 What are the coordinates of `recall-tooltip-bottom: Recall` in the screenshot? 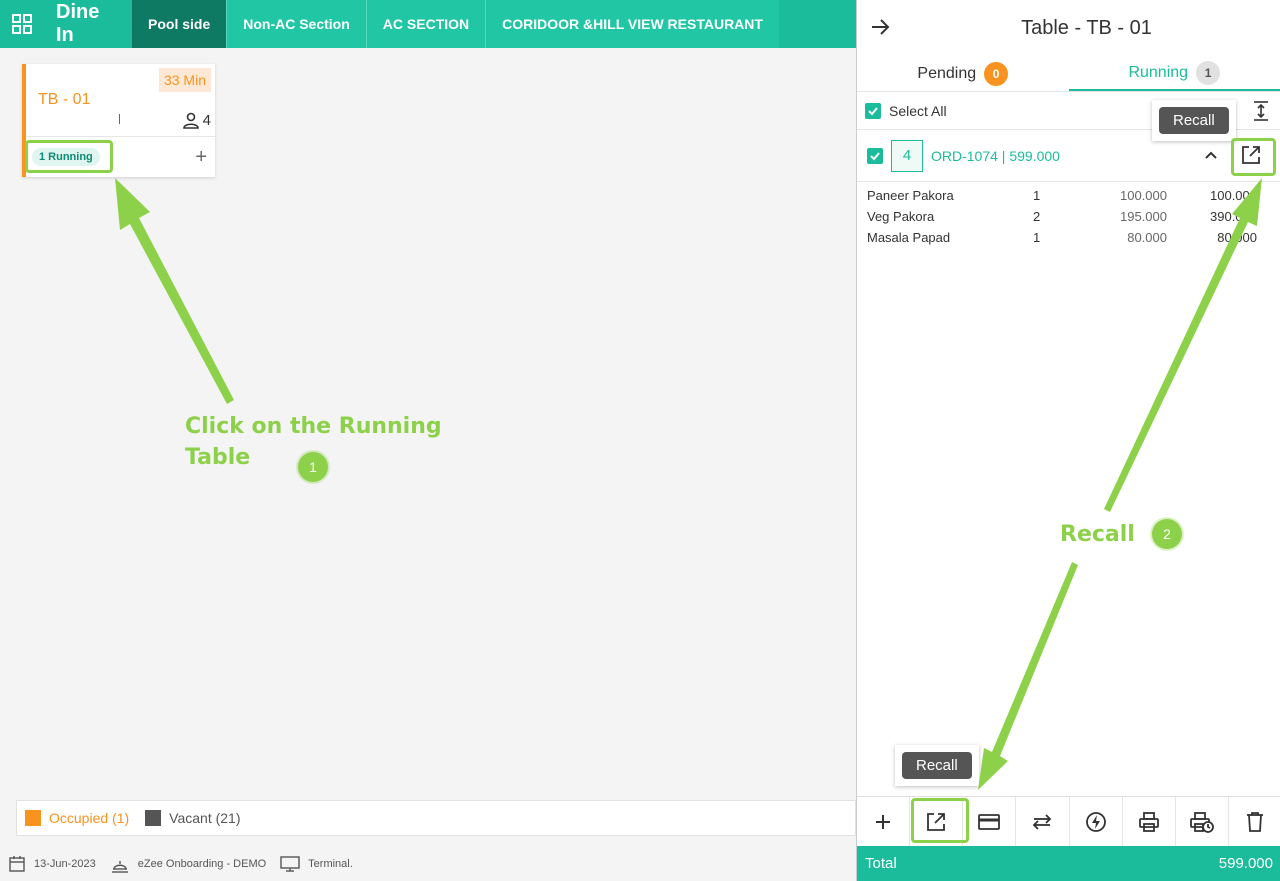 It's located at (937, 765).